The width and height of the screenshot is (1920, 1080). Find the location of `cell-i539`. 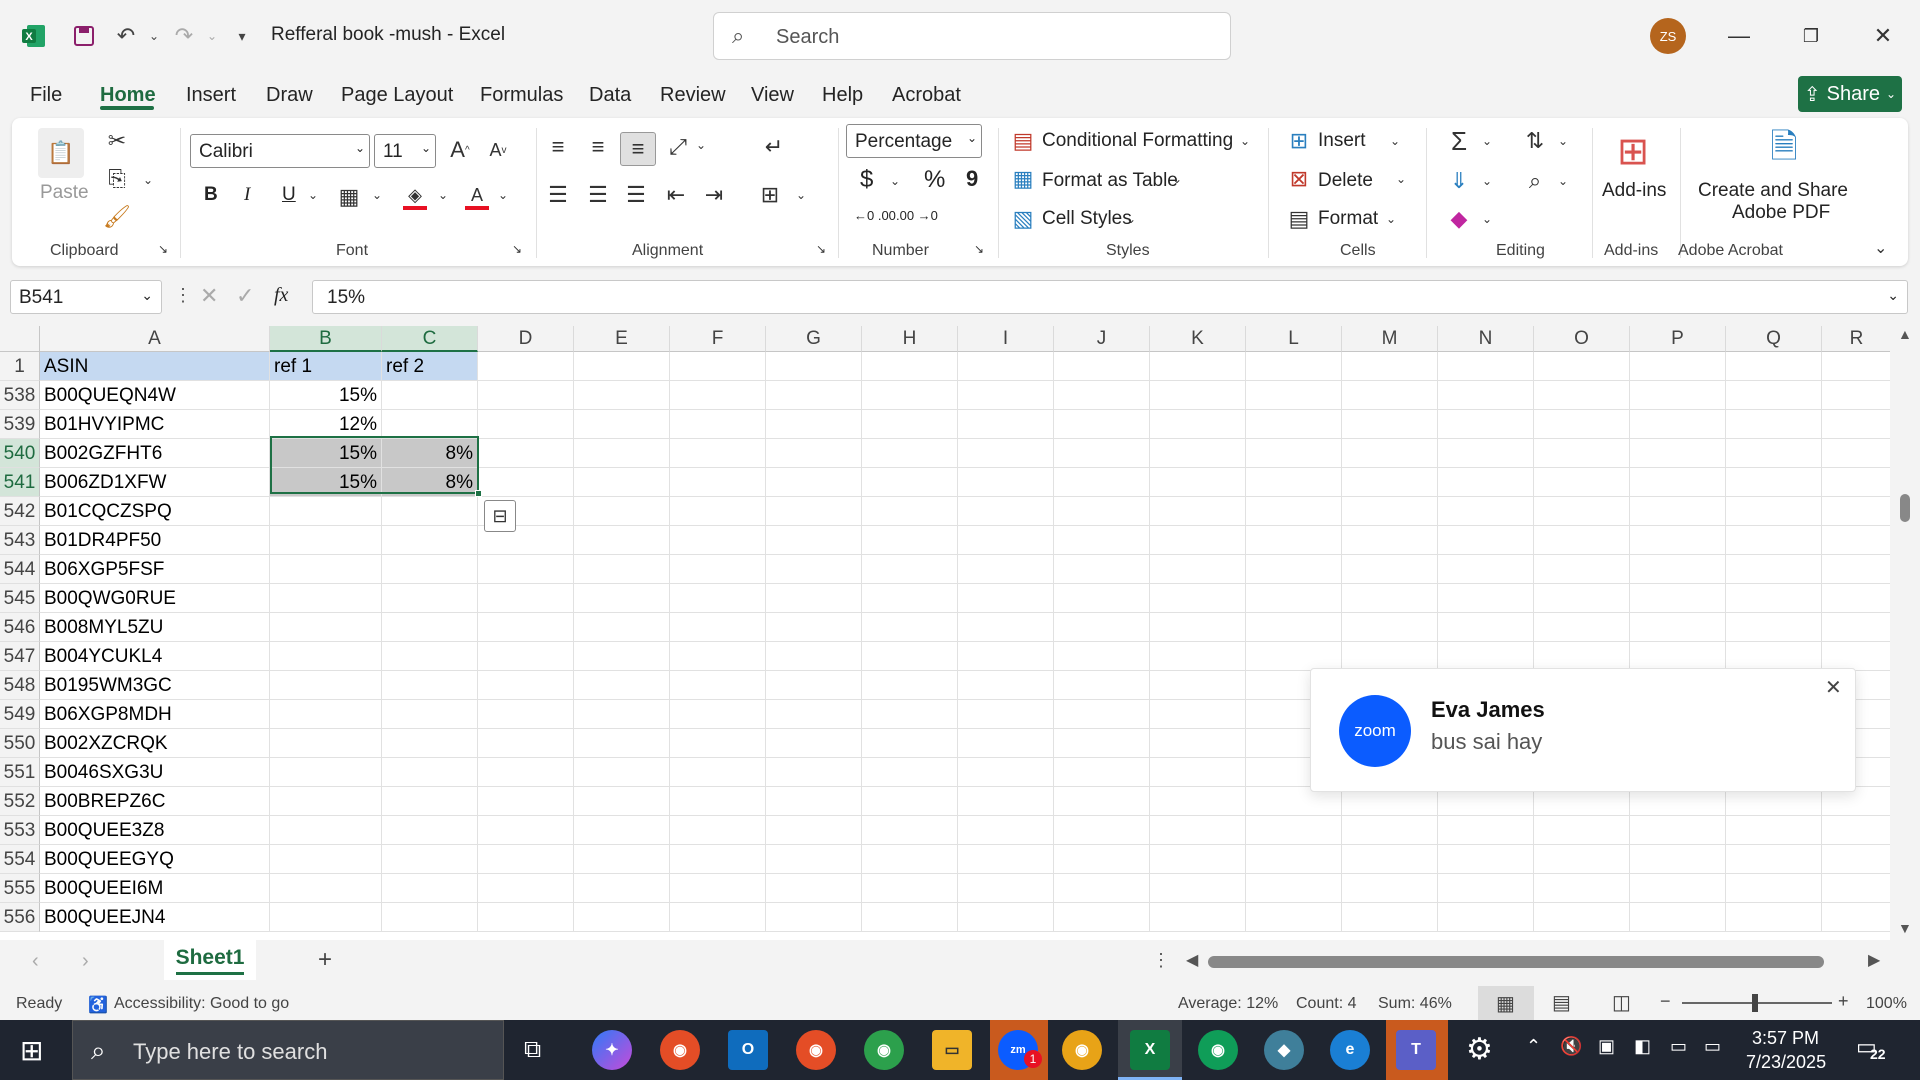

cell-i539 is located at coordinates (1006, 424).